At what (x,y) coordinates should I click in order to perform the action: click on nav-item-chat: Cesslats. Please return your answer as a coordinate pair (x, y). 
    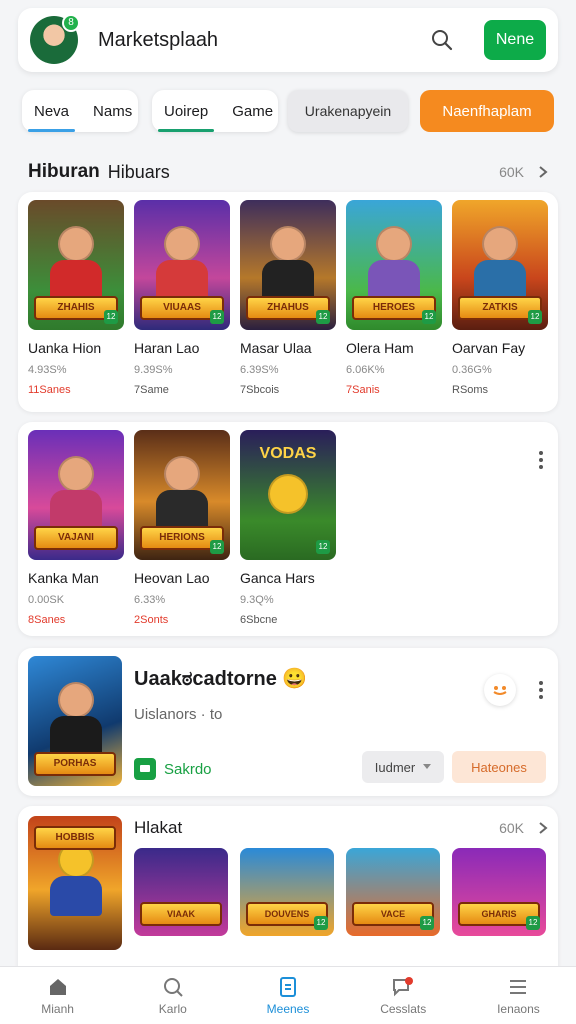
    Looking at the image, I should click on (403, 995).